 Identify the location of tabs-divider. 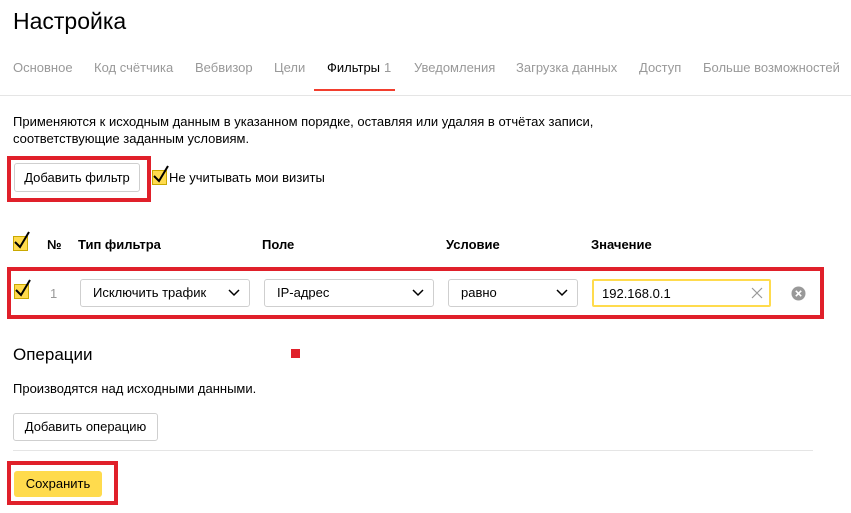
(425, 95).